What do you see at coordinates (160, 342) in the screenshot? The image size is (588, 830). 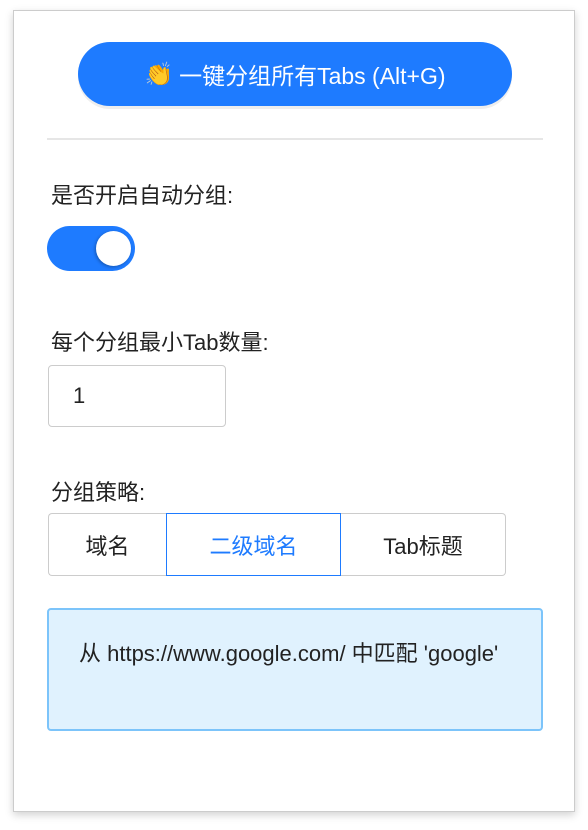 I see `min-tabs-label: 每个分组最小Tab数量:` at bounding box center [160, 342].